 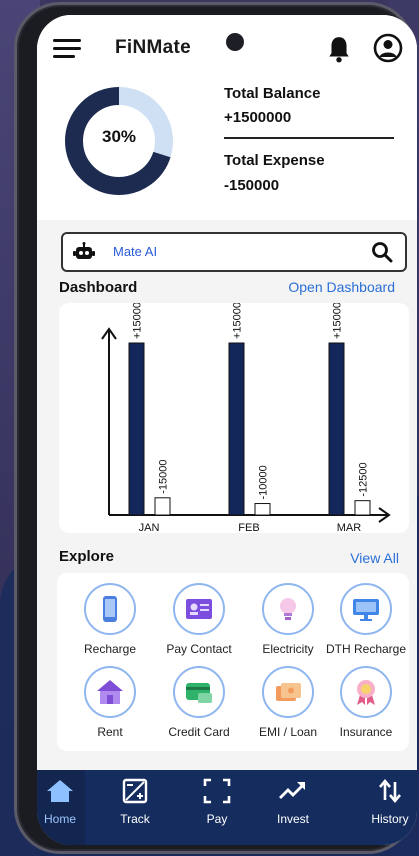 I want to click on x-tick-label: FEB, so click(x=248, y=527).